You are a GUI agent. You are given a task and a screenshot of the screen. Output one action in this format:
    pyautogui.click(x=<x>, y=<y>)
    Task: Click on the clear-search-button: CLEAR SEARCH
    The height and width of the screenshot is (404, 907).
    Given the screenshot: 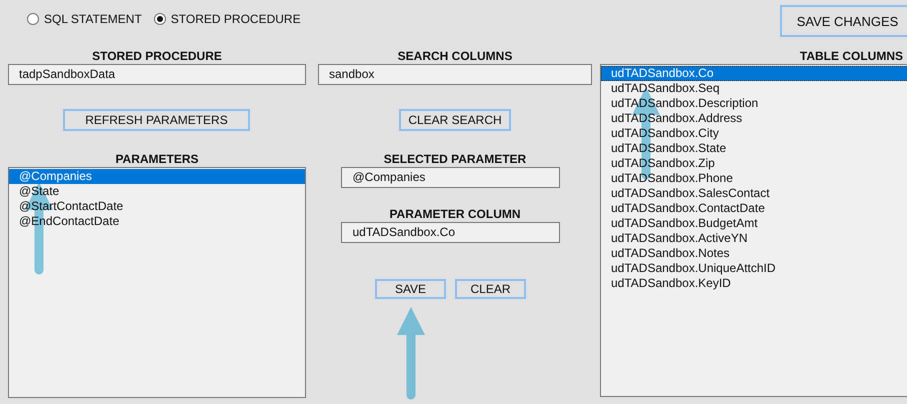 What is the action you would take?
    pyautogui.click(x=455, y=120)
    